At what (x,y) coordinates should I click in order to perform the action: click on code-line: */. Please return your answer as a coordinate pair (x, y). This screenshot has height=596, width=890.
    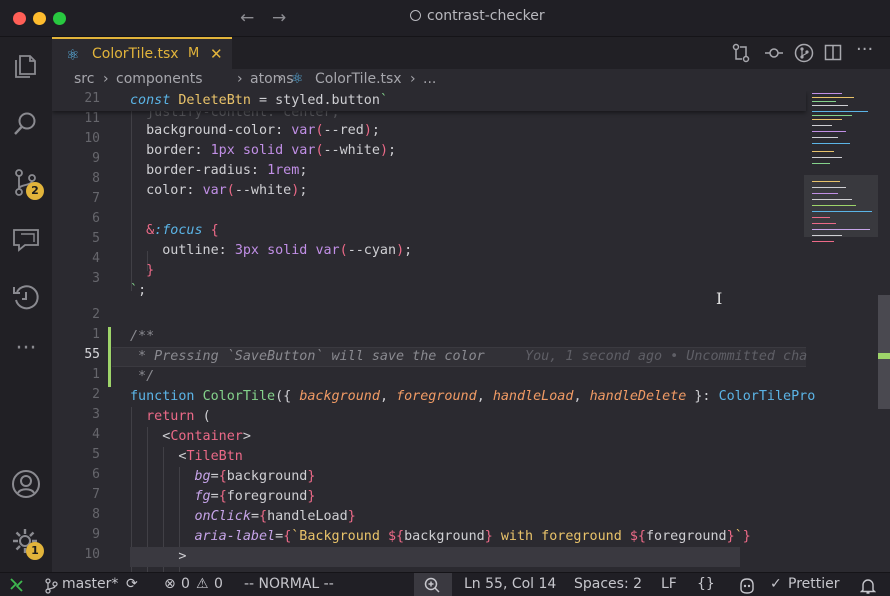
    Looking at the image, I should click on (142, 377).